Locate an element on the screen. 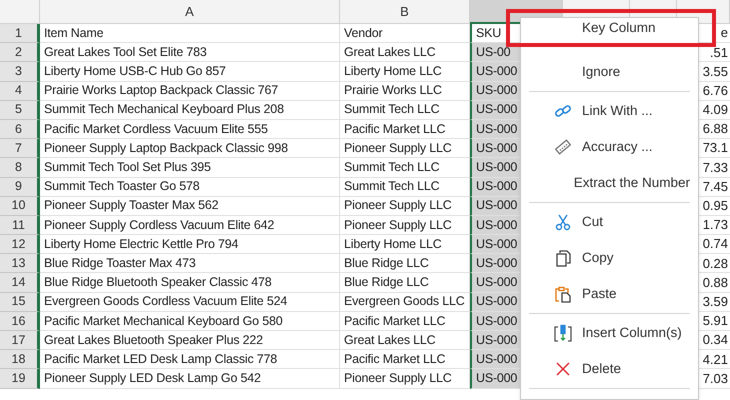 The height and width of the screenshot is (400, 730). row-header: 2 is located at coordinates (20, 52).